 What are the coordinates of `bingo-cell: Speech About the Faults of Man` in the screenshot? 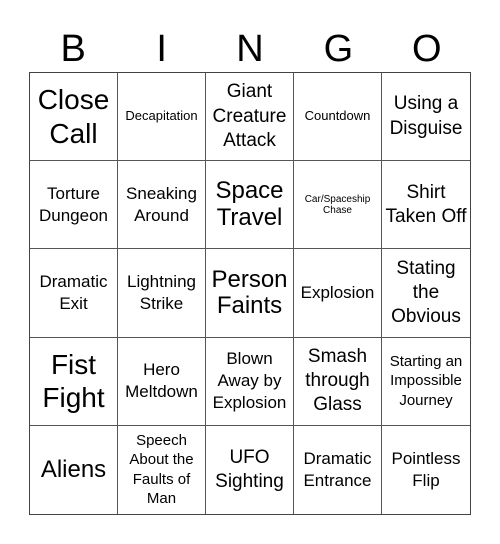 It's located at (162, 469).